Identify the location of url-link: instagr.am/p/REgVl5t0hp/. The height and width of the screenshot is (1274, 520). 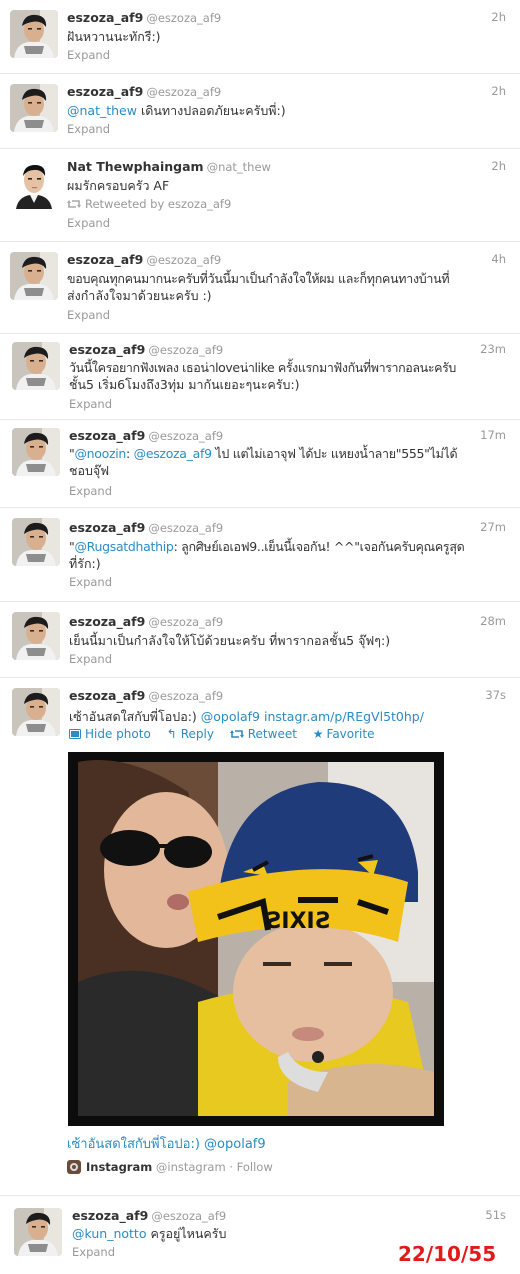
(342, 716).